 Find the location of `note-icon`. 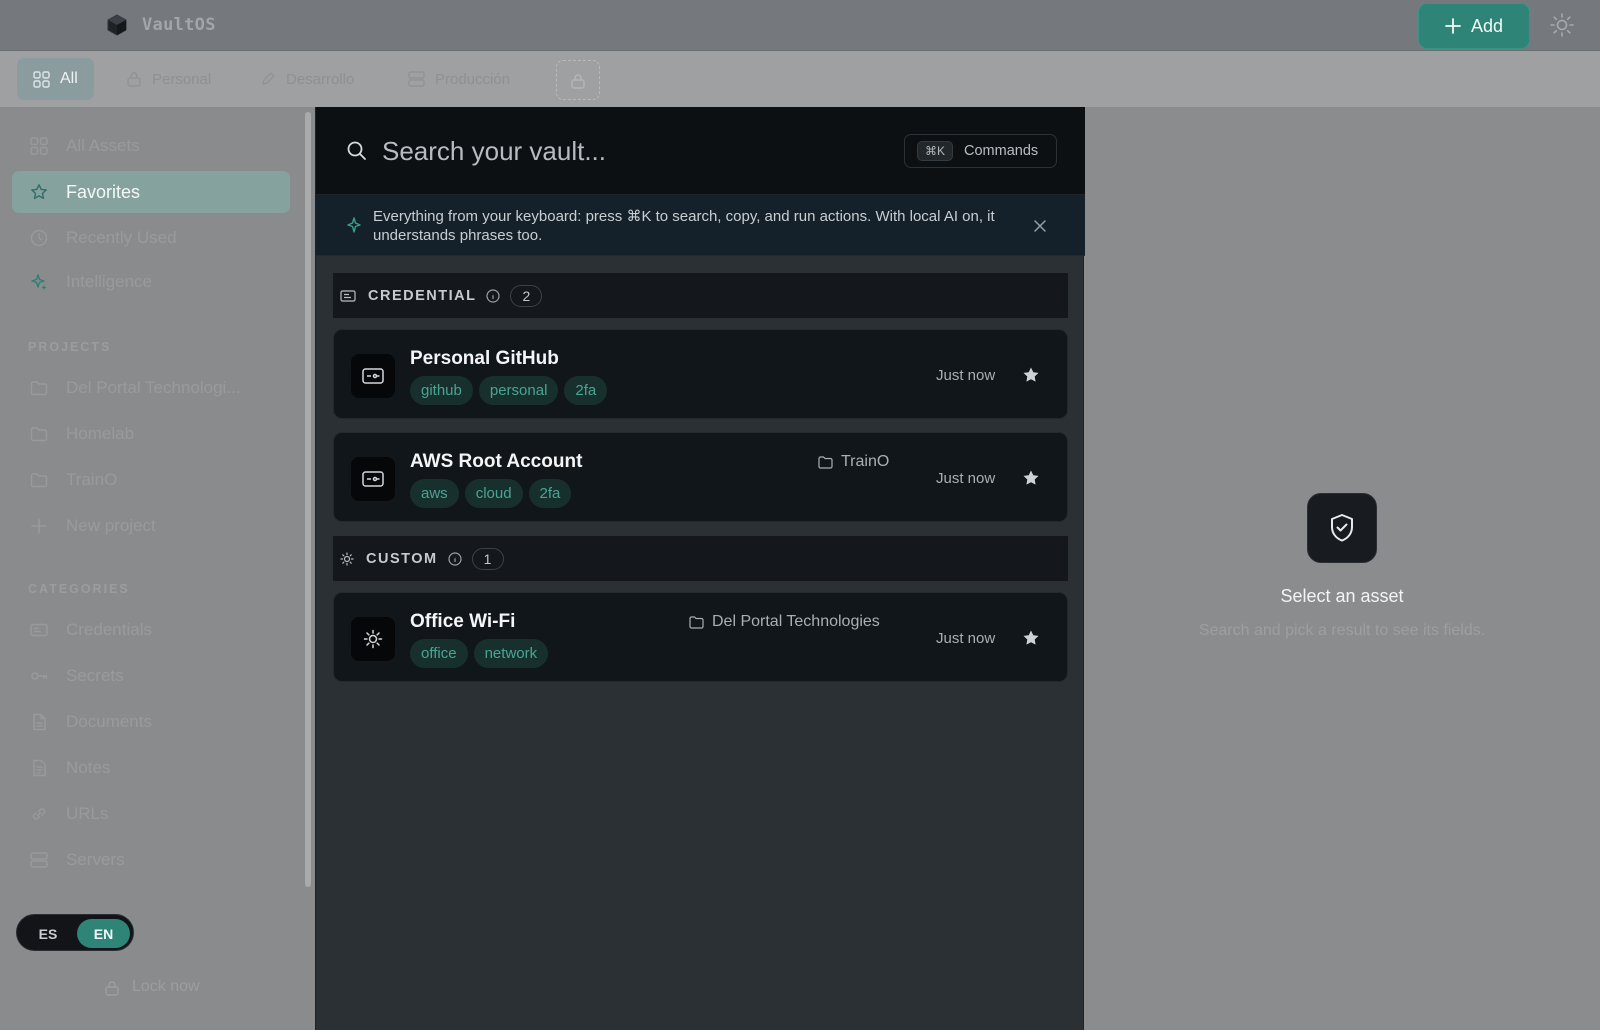

note-icon is located at coordinates (39, 768).